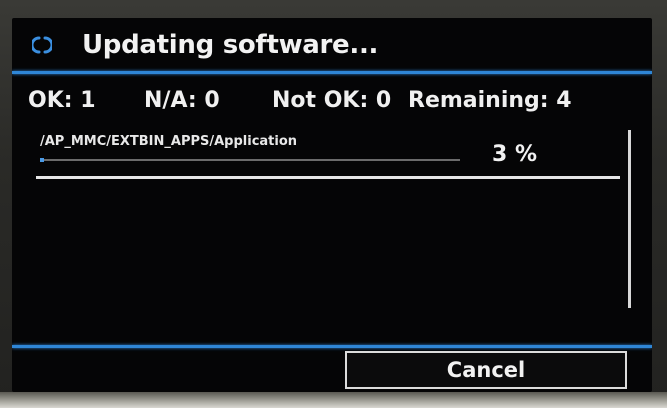  What do you see at coordinates (332, 346) in the screenshot?
I see `bottom-divider` at bounding box center [332, 346].